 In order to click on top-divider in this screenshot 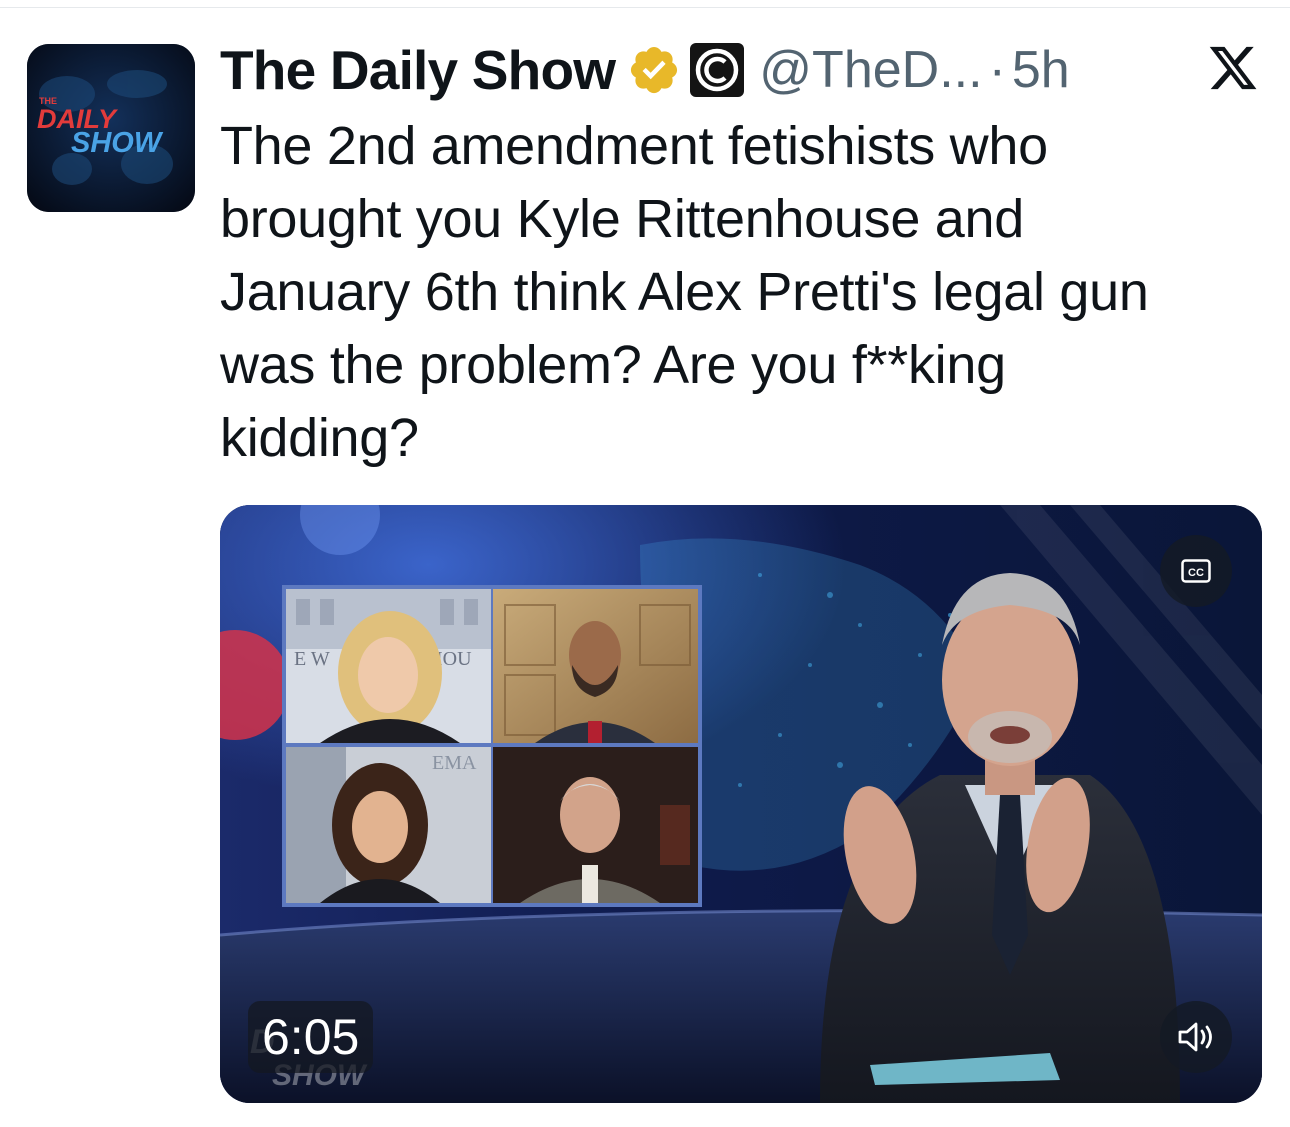, I will do `click(645, 7)`.